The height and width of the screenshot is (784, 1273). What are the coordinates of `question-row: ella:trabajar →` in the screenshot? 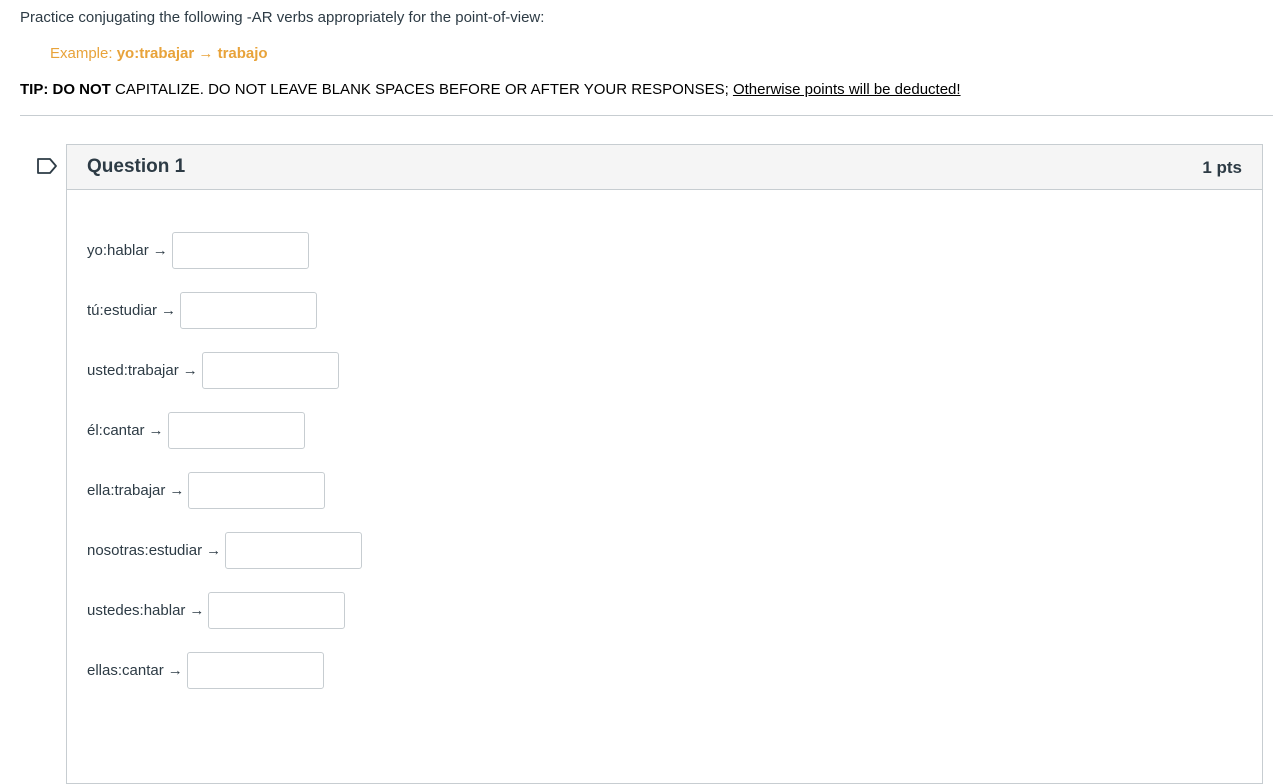 It's located at (224, 490).